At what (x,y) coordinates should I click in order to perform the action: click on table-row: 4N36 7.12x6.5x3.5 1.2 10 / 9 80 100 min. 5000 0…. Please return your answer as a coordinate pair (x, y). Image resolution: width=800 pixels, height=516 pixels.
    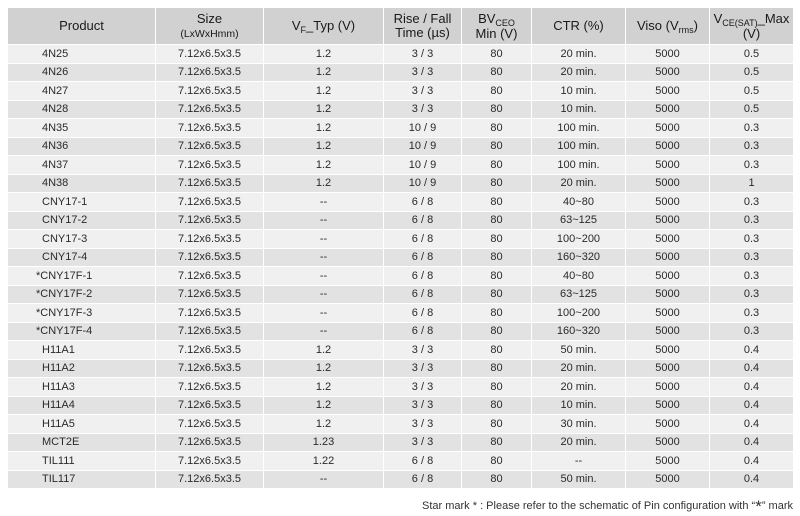
    Looking at the image, I should click on (400, 146).